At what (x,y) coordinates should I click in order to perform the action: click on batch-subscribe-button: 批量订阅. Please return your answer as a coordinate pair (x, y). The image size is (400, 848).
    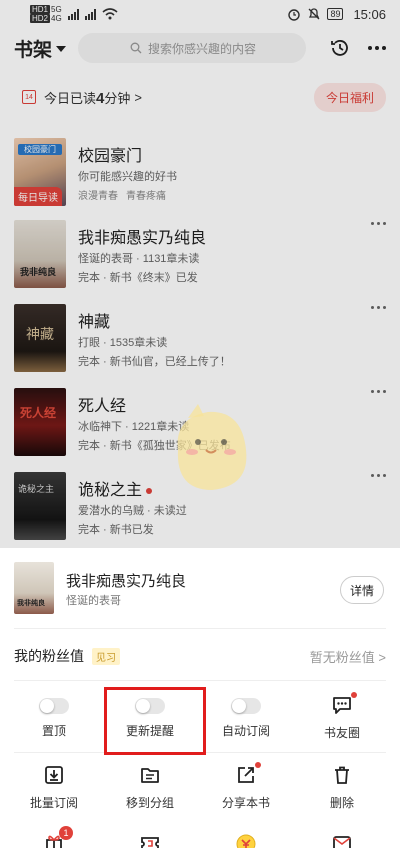
    Looking at the image, I should click on (54, 786).